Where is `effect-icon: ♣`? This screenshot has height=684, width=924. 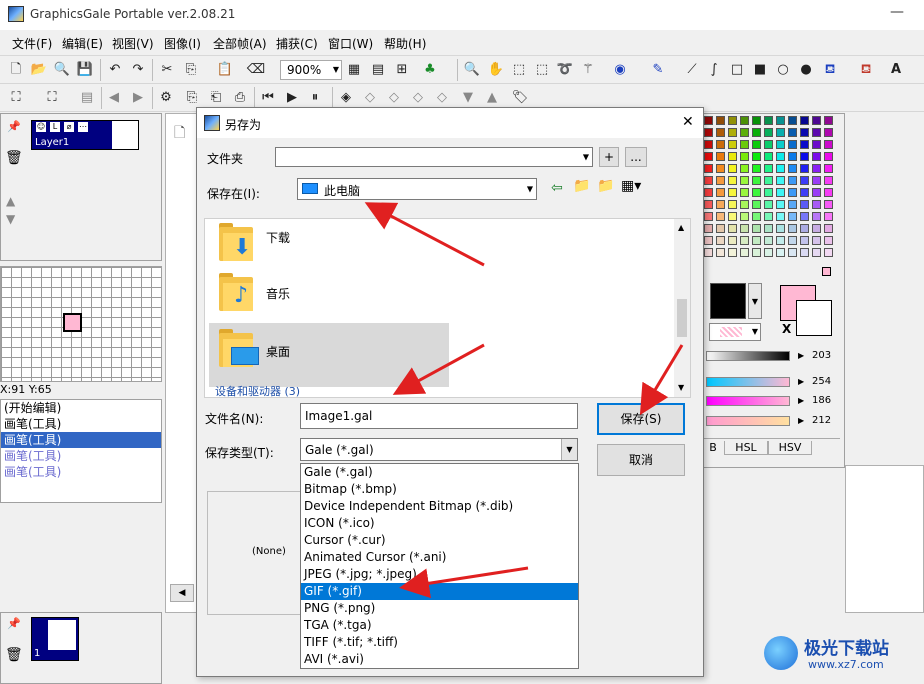 effect-icon: ♣ is located at coordinates (430, 70).